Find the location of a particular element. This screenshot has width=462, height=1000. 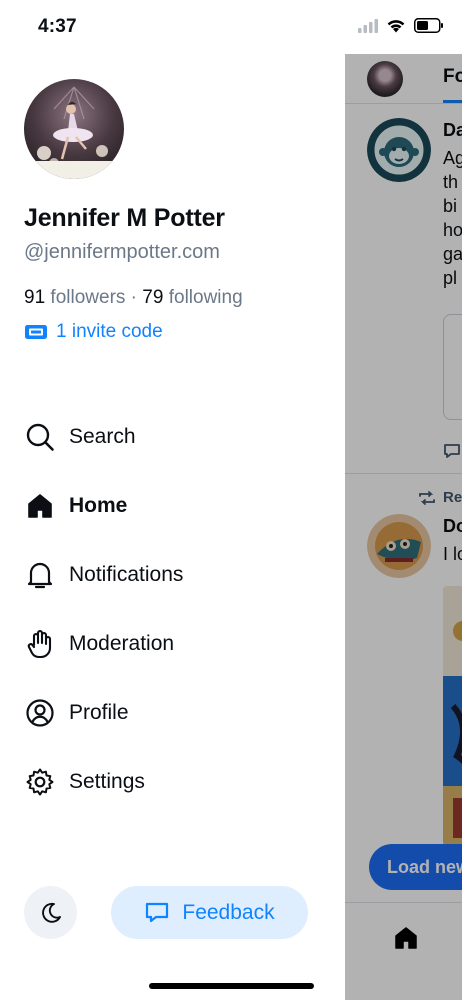

feedback-label: Feedback is located at coordinates (228, 912).